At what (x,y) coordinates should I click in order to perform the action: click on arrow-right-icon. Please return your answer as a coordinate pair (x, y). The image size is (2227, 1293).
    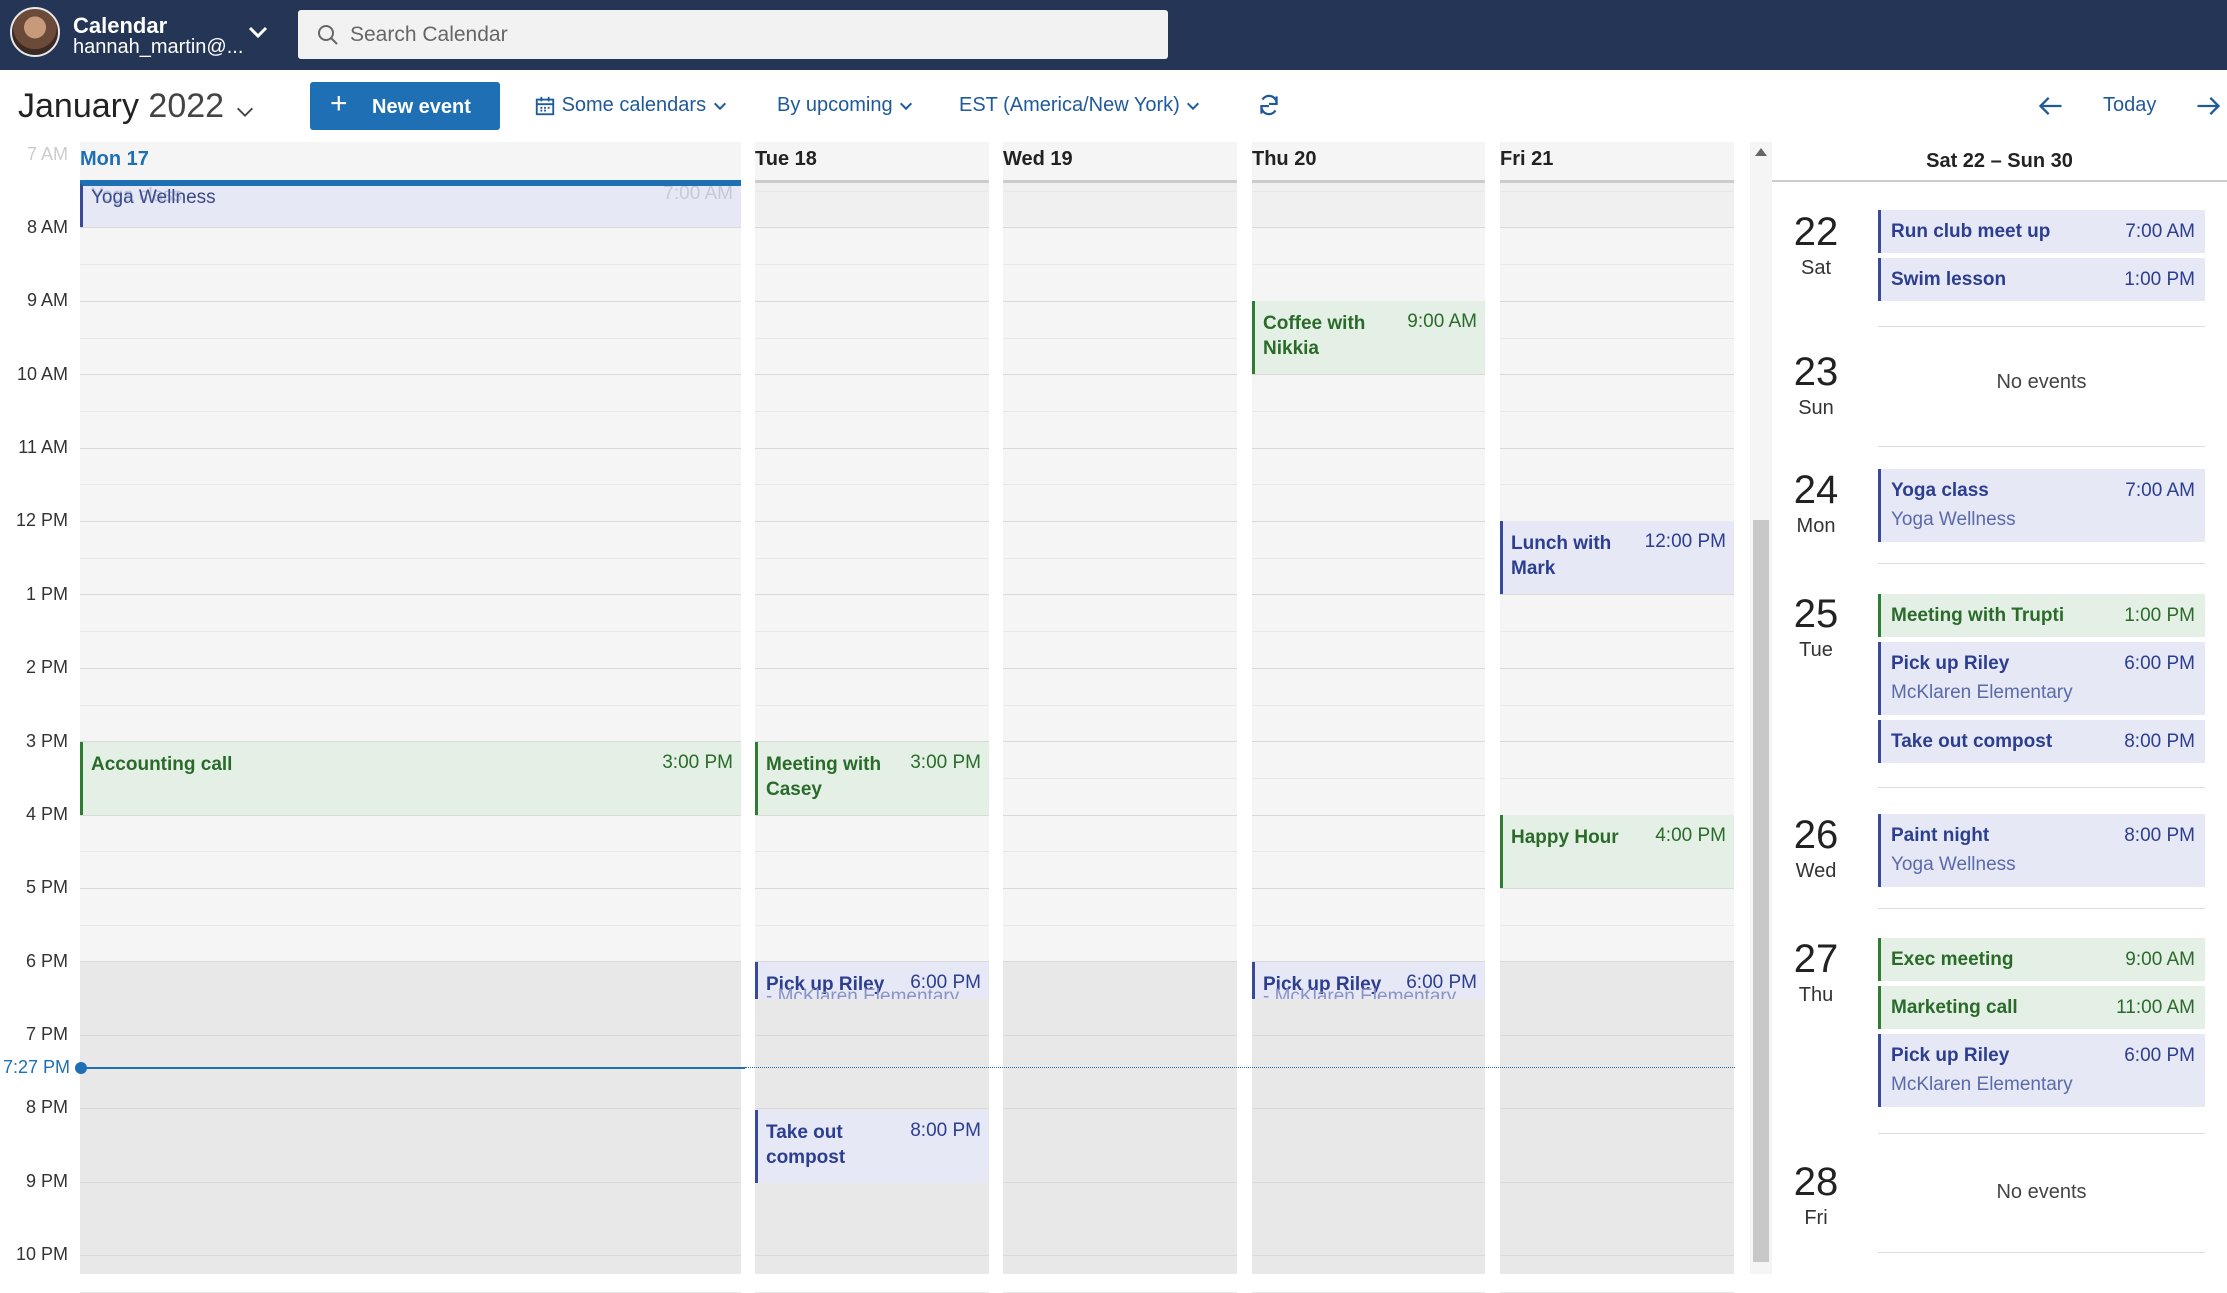
    Looking at the image, I should click on (2208, 106).